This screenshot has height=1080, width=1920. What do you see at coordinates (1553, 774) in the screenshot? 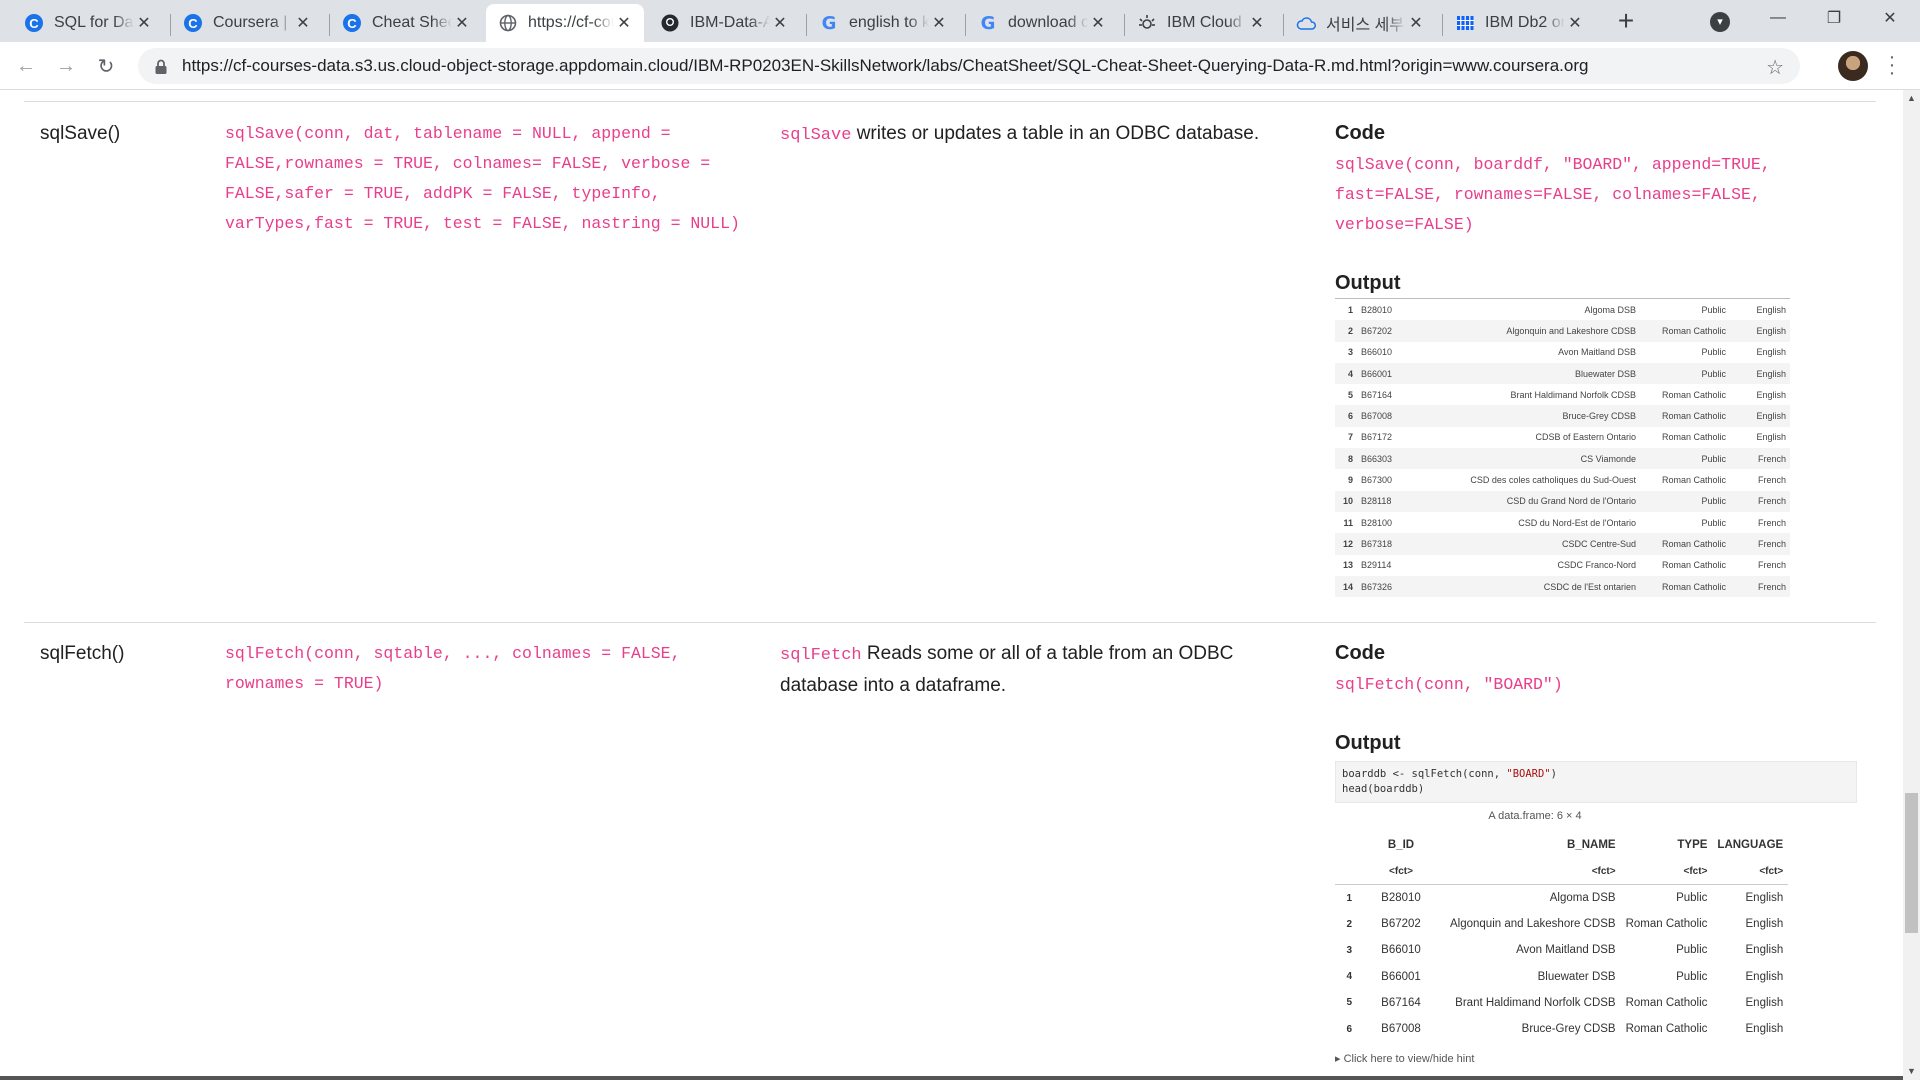
I see `code-text: )` at bounding box center [1553, 774].